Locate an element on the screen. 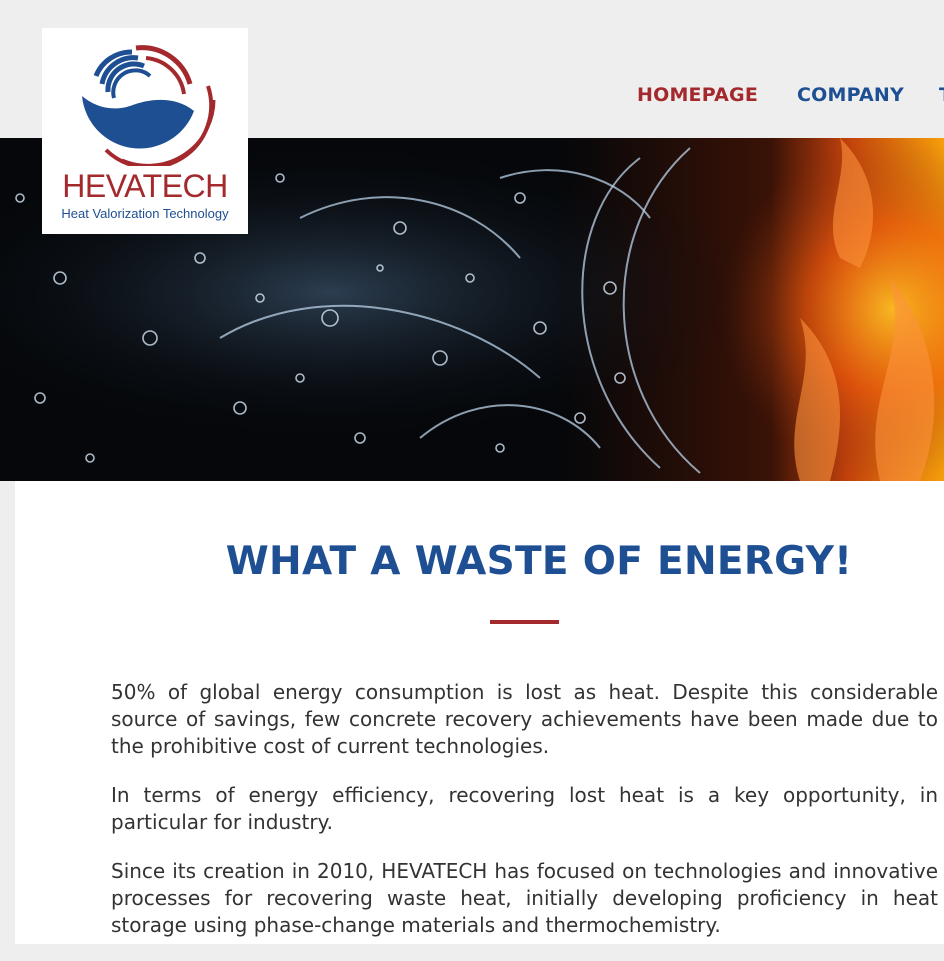  nav-item-homepage: HOMEPAGE is located at coordinates (697, 95).